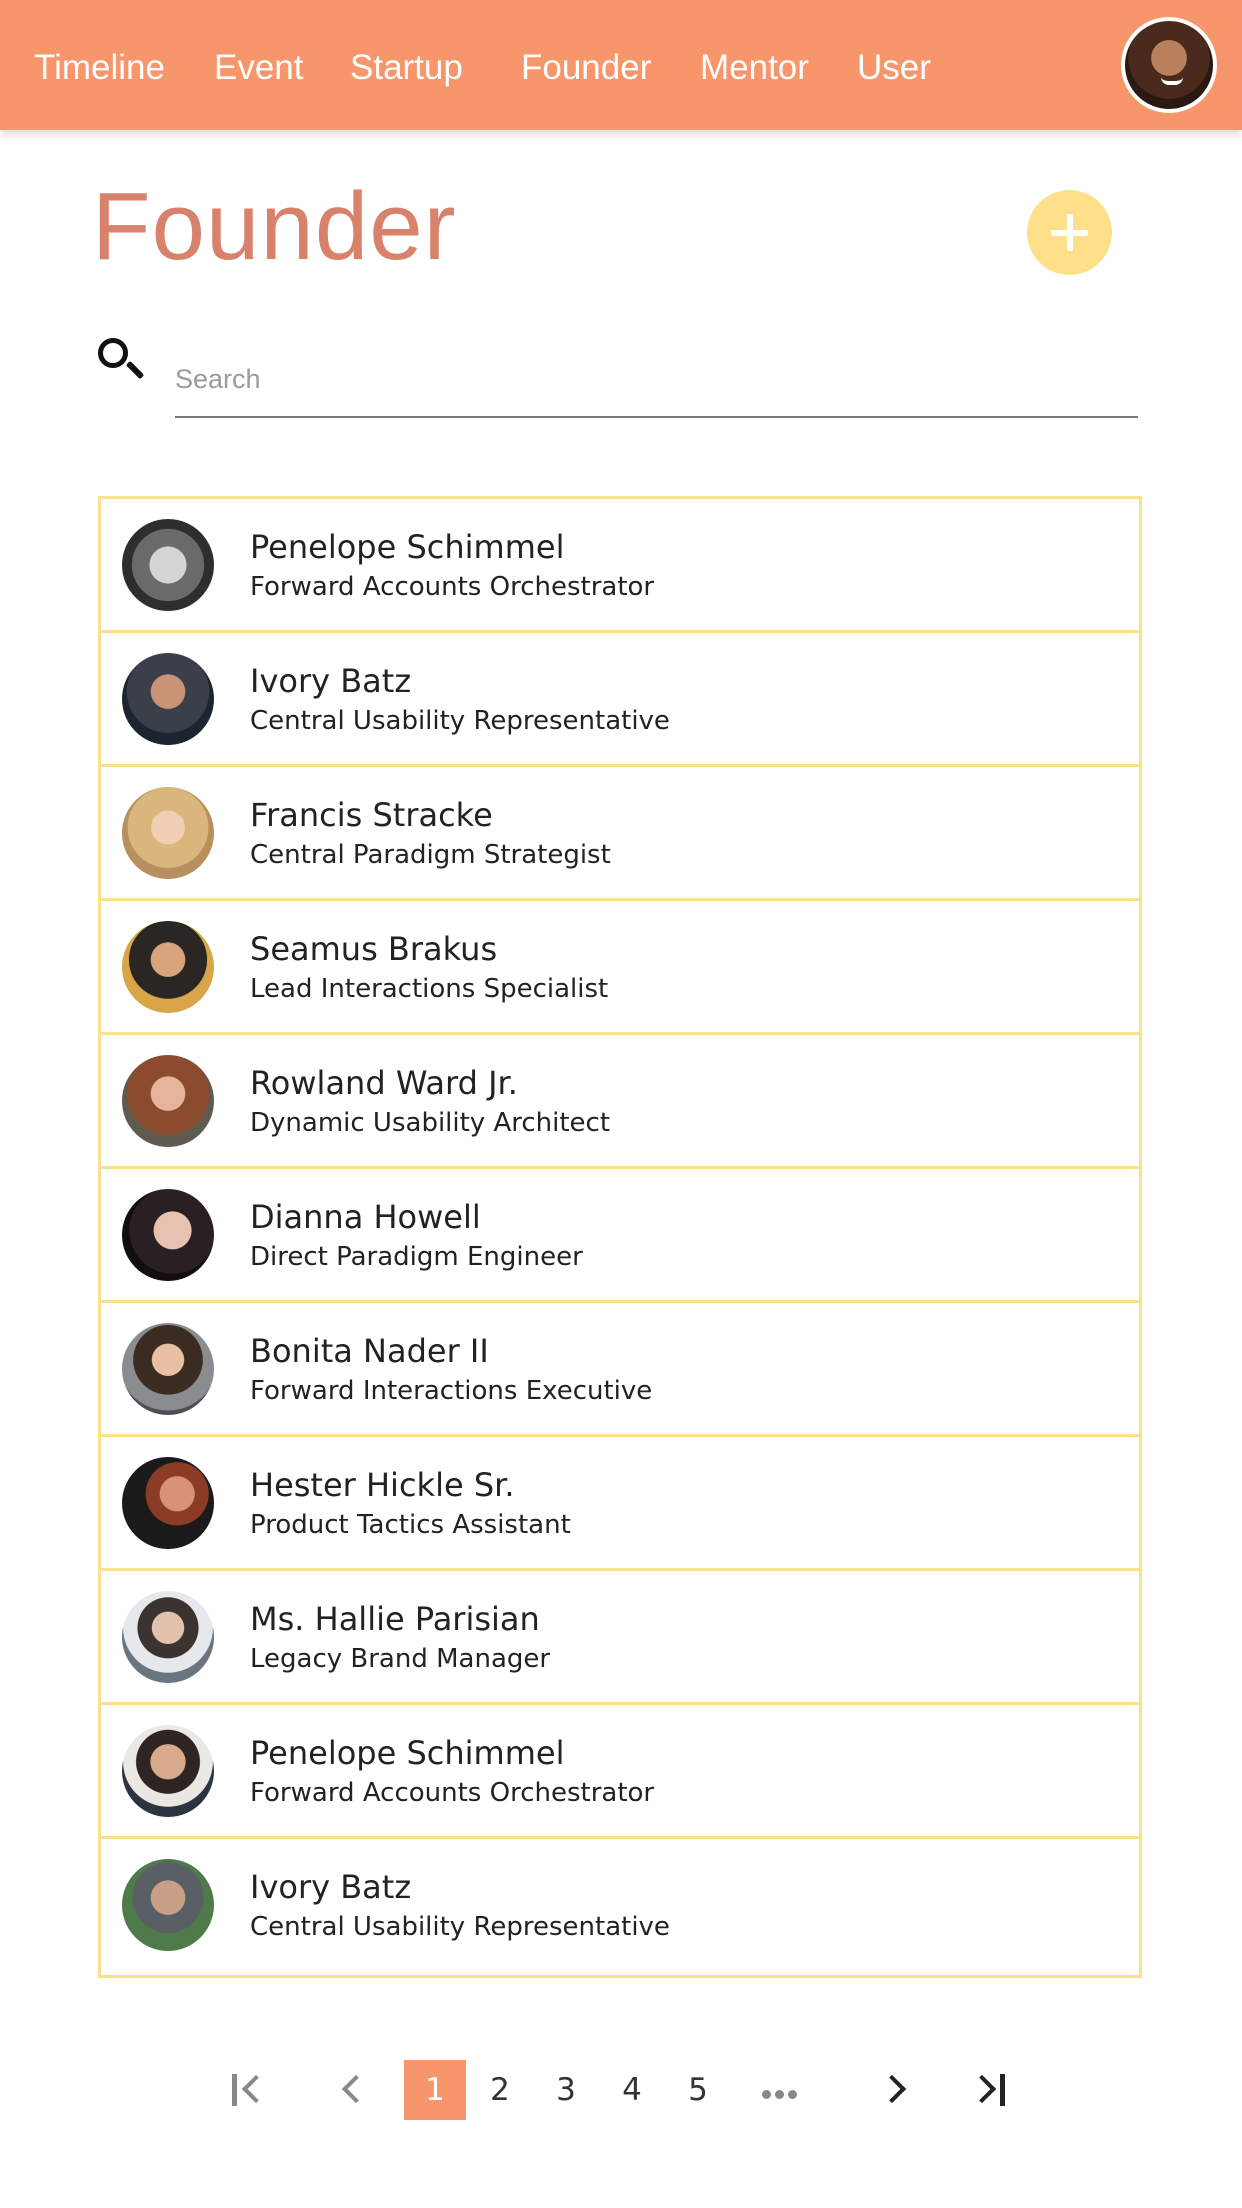  Describe the element at coordinates (897, 2090) in the screenshot. I see `next-page-icon` at that location.